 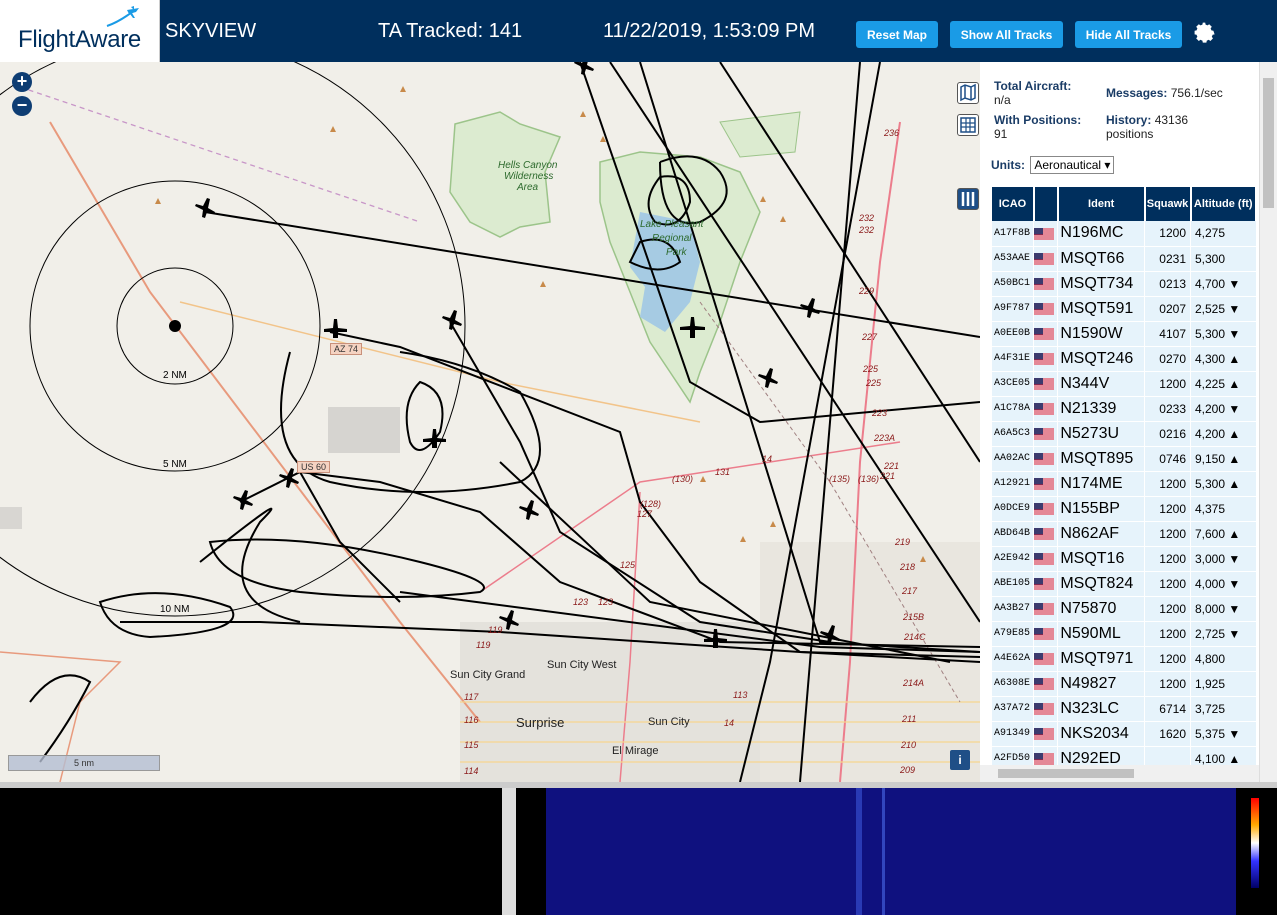 I want to click on column-header-altitude: Altitude (ft), so click(x=1223, y=204).